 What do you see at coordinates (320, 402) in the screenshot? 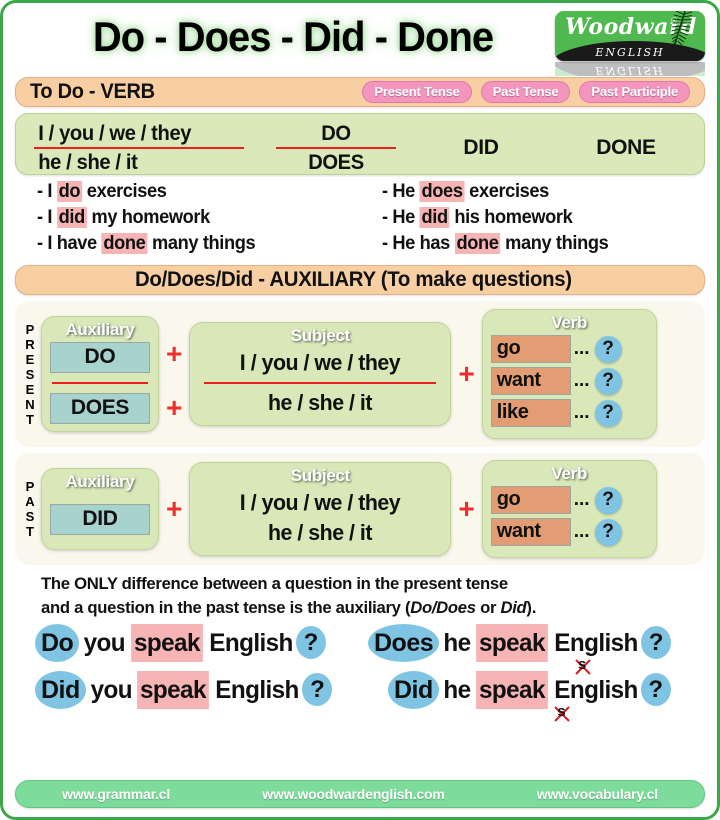
I see `subject-singular: he / she / it` at bounding box center [320, 402].